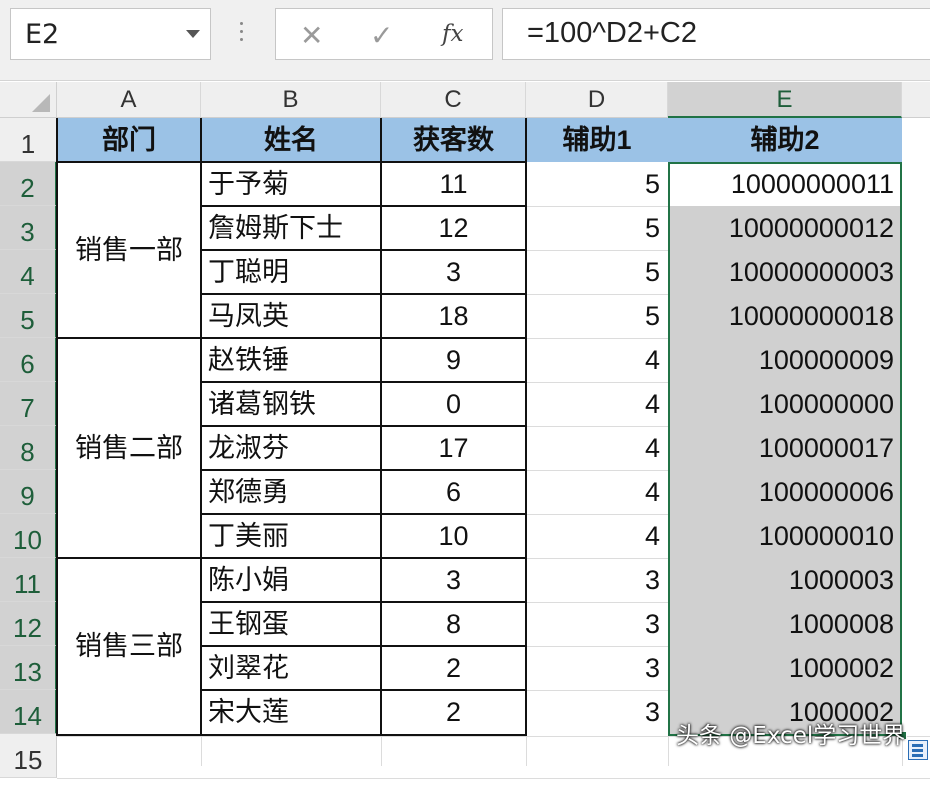 The width and height of the screenshot is (930, 786). Describe the element at coordinates (453, 100) in the screenshot. I see `column-header-c: C` at that location.